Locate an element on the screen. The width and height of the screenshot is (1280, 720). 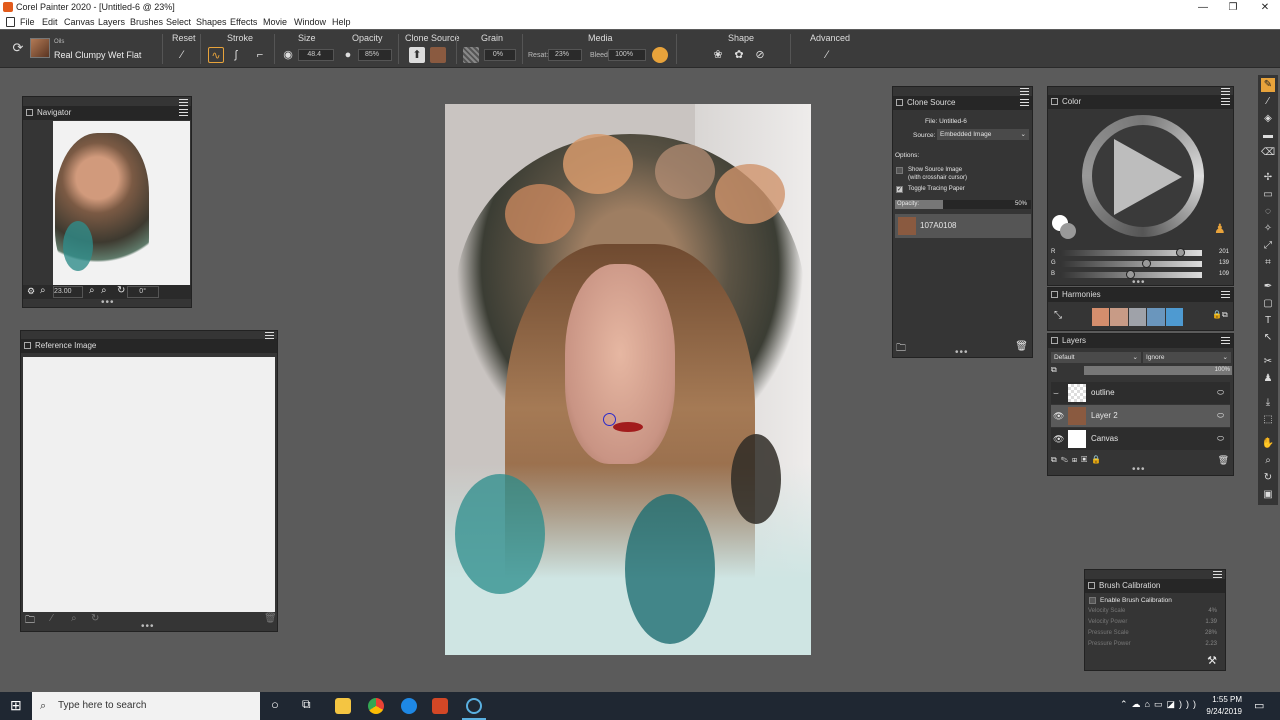
menu-effects: Effects is located at coordinates (243, 22).